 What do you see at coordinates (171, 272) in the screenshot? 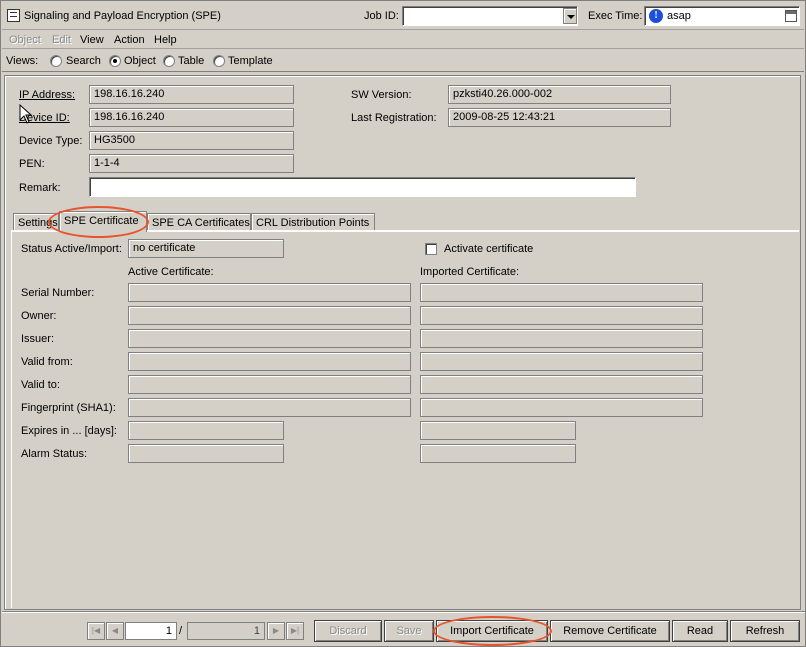
I see `active-certificate-header: Active Certificate:` at bounding box center [171, 272].